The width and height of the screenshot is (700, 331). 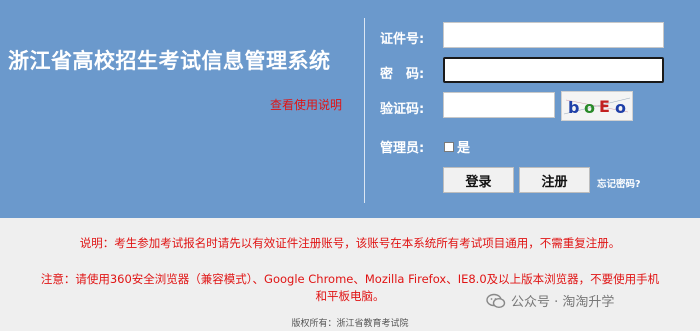 What do you see at coordinates (402, 148) in the screenshot?
I see `admin-label: 管理员:` at bounding box center [402, 148].